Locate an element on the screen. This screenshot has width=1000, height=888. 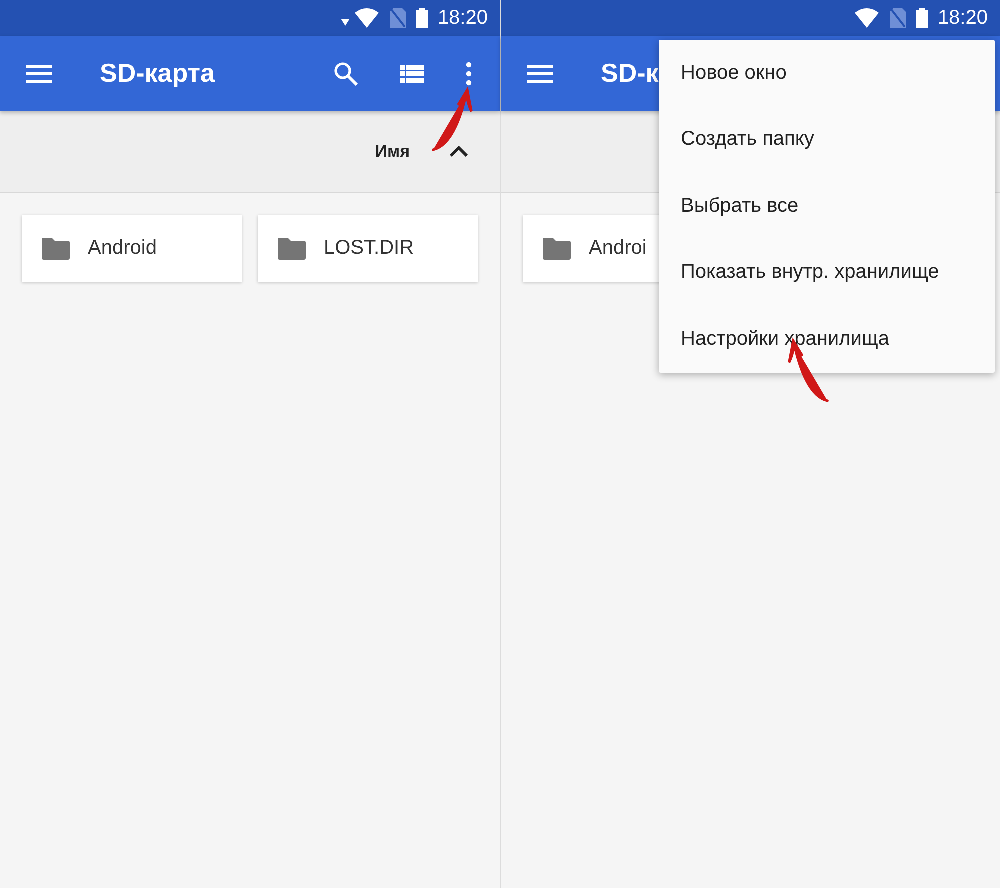
folder-card: Android is located at coordinates (132, 248).